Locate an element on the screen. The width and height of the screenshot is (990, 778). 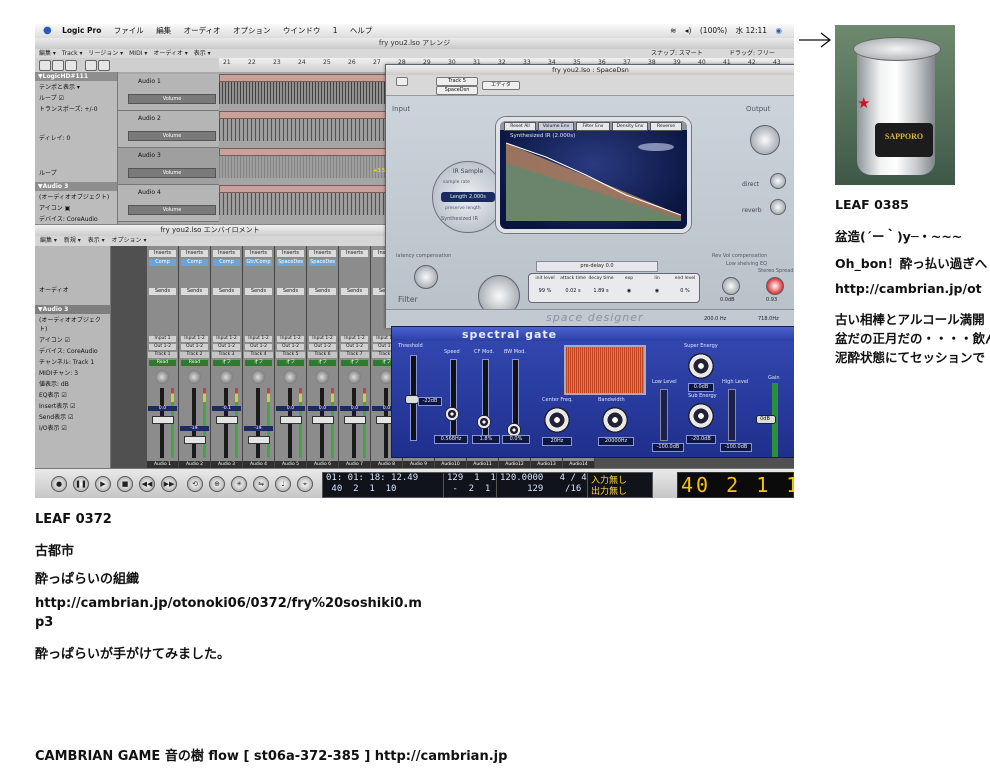
level-readout: 0.0 is located at coordinates (290, 408).